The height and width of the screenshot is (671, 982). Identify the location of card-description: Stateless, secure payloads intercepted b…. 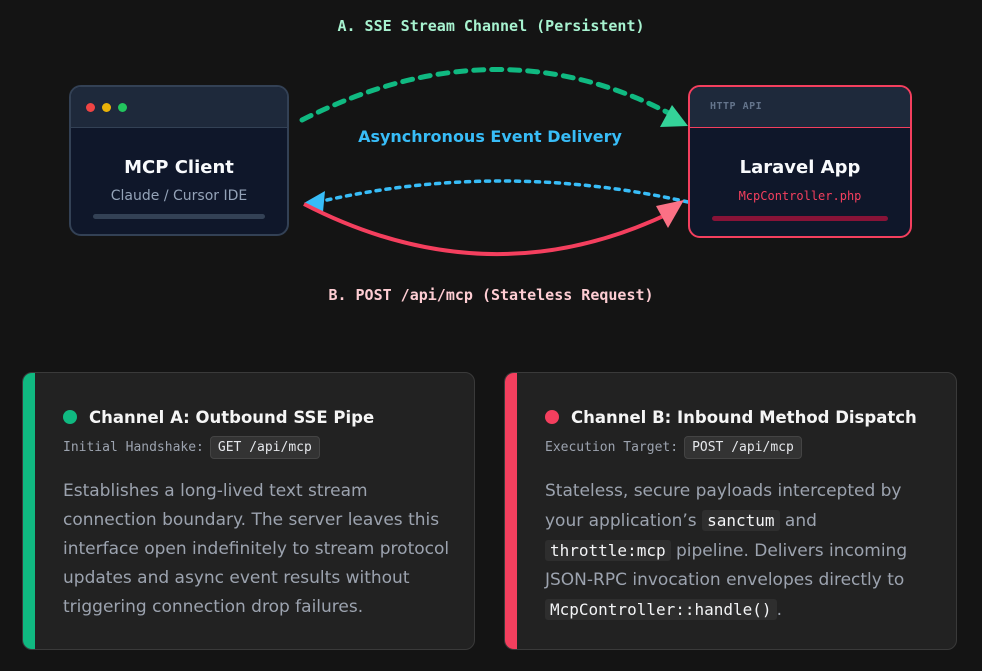
(742, 551).